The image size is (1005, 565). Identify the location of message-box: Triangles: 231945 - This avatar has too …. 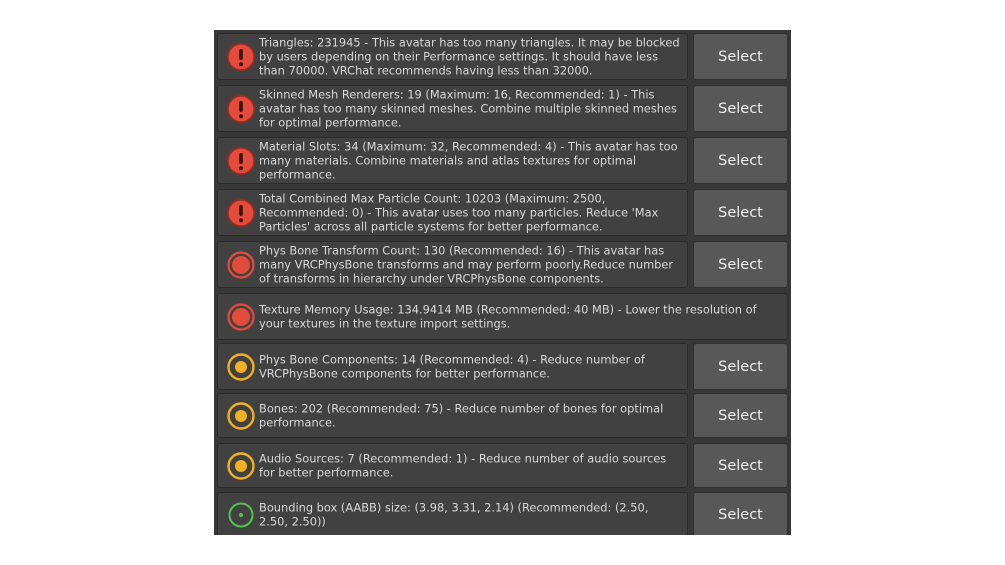
(452, 56).